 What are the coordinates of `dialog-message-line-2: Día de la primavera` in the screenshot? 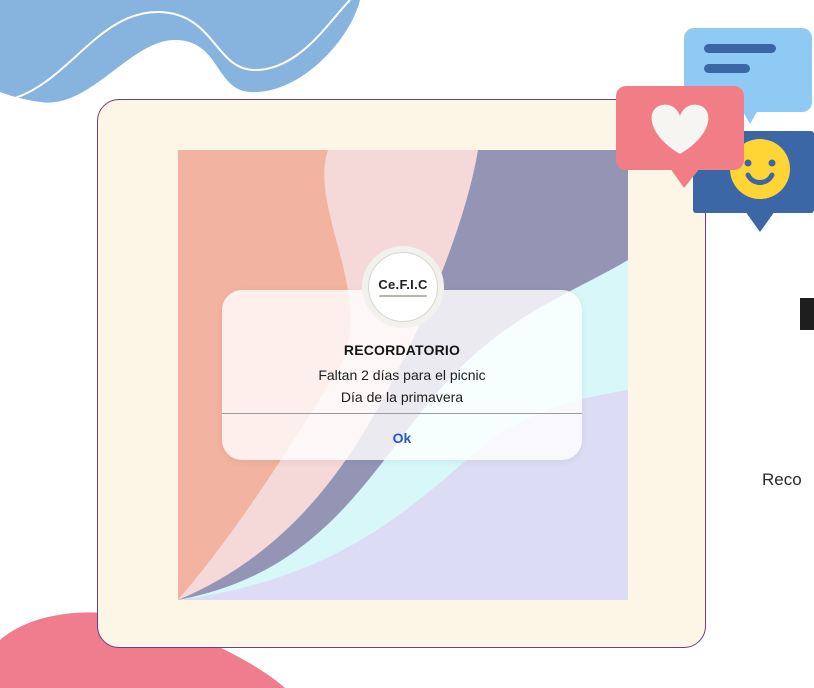 It's located at (402, 397).